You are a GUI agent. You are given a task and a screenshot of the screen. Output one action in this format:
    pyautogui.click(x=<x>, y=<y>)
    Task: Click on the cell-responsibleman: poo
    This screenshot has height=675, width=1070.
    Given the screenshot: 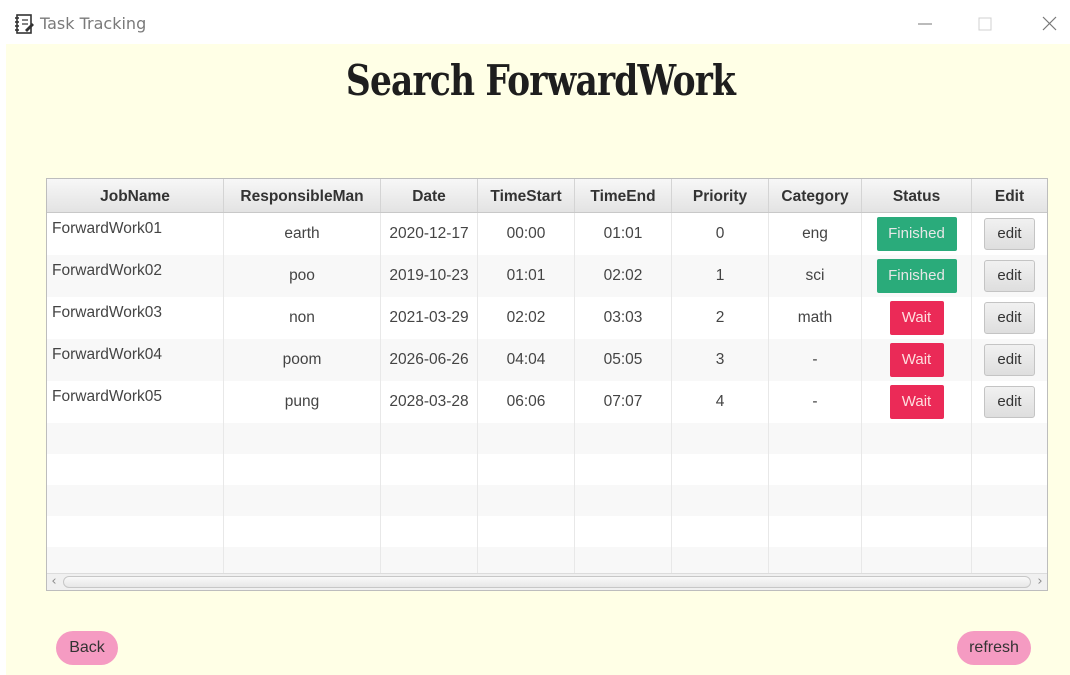 What is the action you would take?
    pyautogui.click(x=302, y=276)
    